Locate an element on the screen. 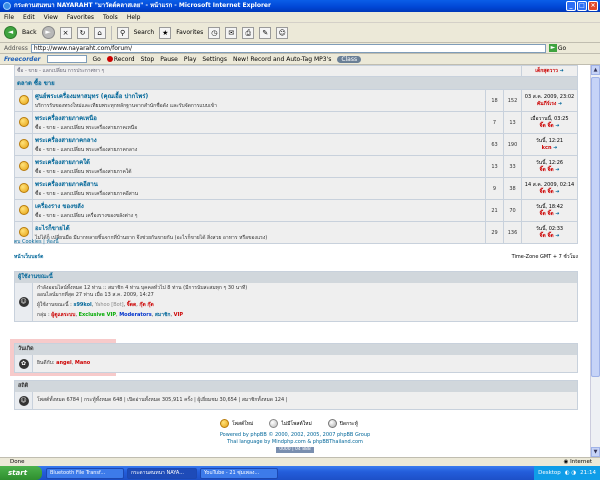 This screenshot has height=480, width=600. home-icon: ⌂ is located at coordinates (99, 32).